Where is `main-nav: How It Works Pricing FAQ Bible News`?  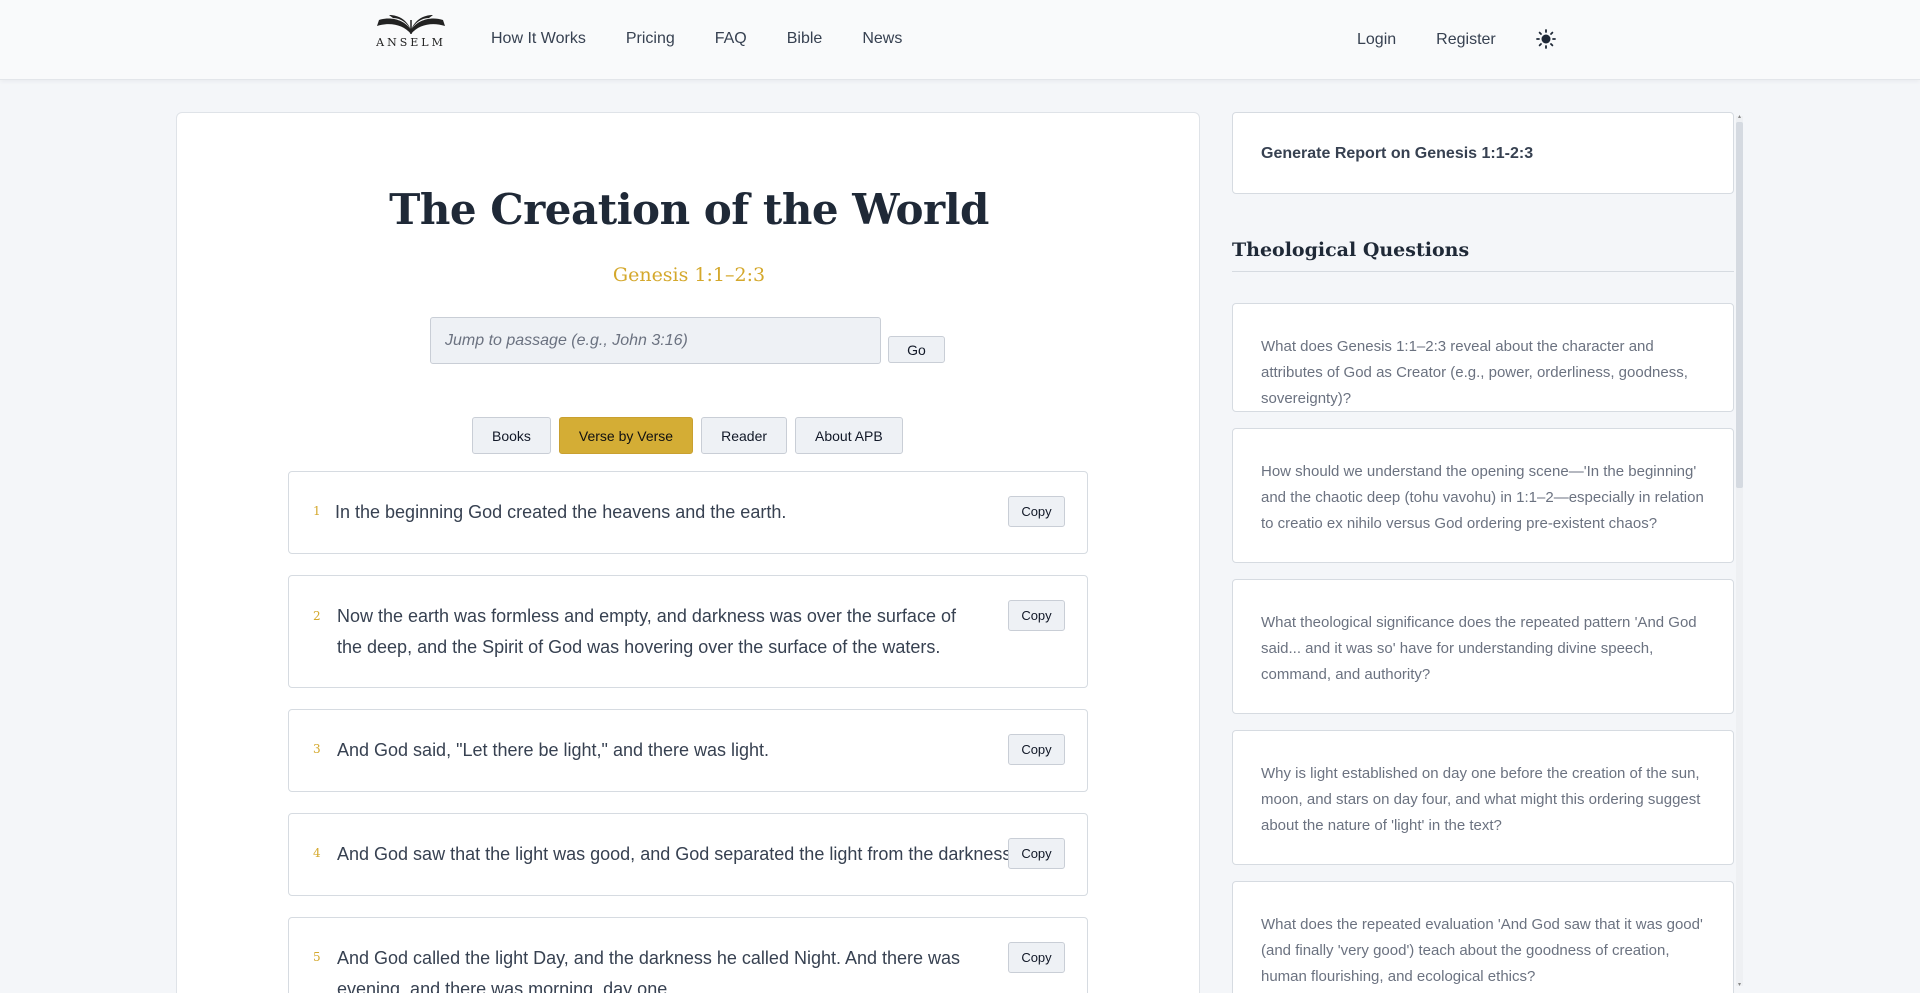 main-nav: How It Works Pricing FAQ Bible News is located at coordinates (716, 39).